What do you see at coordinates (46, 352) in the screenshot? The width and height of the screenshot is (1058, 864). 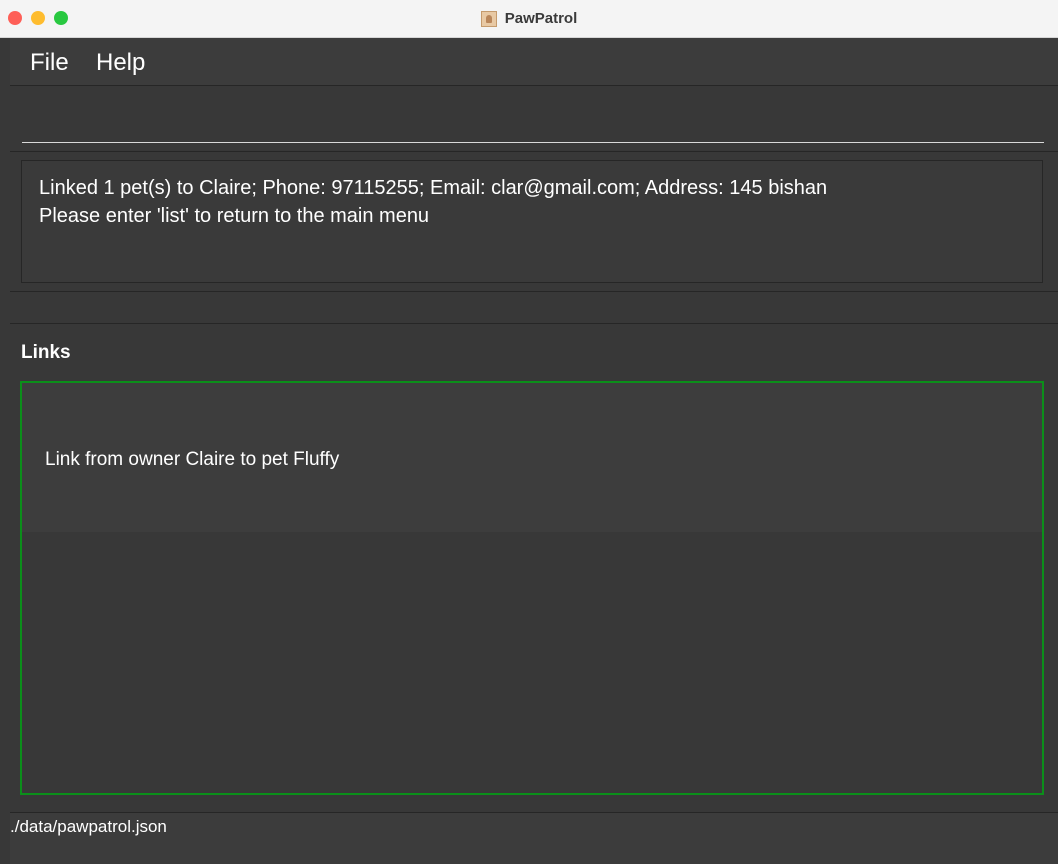 I see `links-heading: Links` at bounding box center [46, 352].